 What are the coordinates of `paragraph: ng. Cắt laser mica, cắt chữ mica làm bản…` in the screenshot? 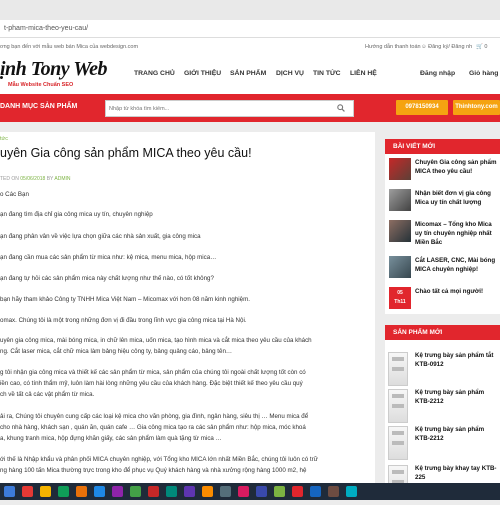 It's located at (116, 351).